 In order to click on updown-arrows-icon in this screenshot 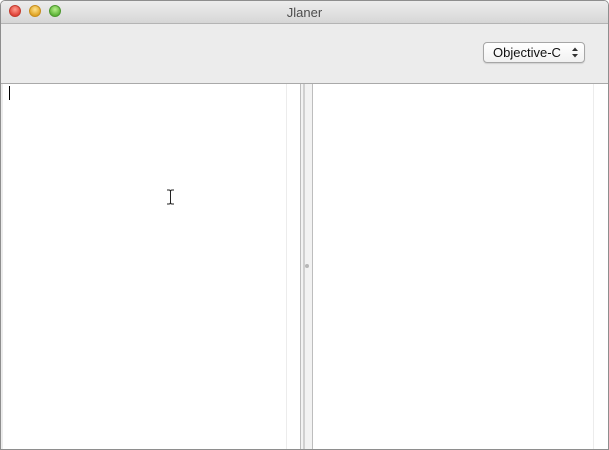, I will do `click(575, 52)`.